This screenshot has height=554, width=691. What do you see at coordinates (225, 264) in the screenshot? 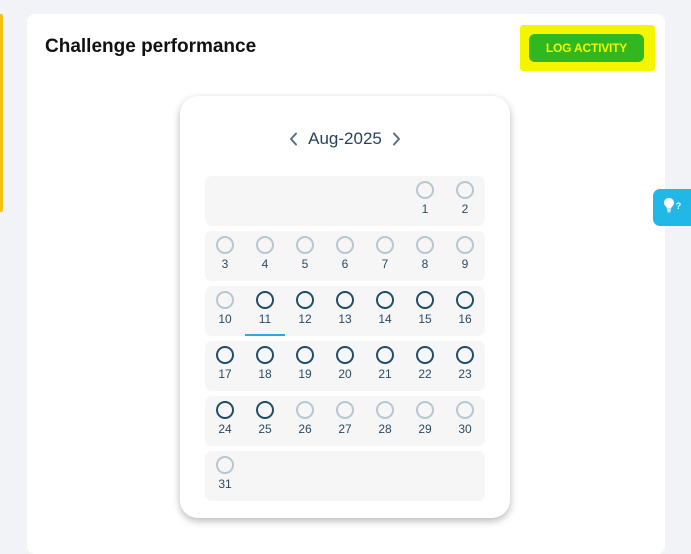
I see `day-number: 3` at bounding box center [225, 264].